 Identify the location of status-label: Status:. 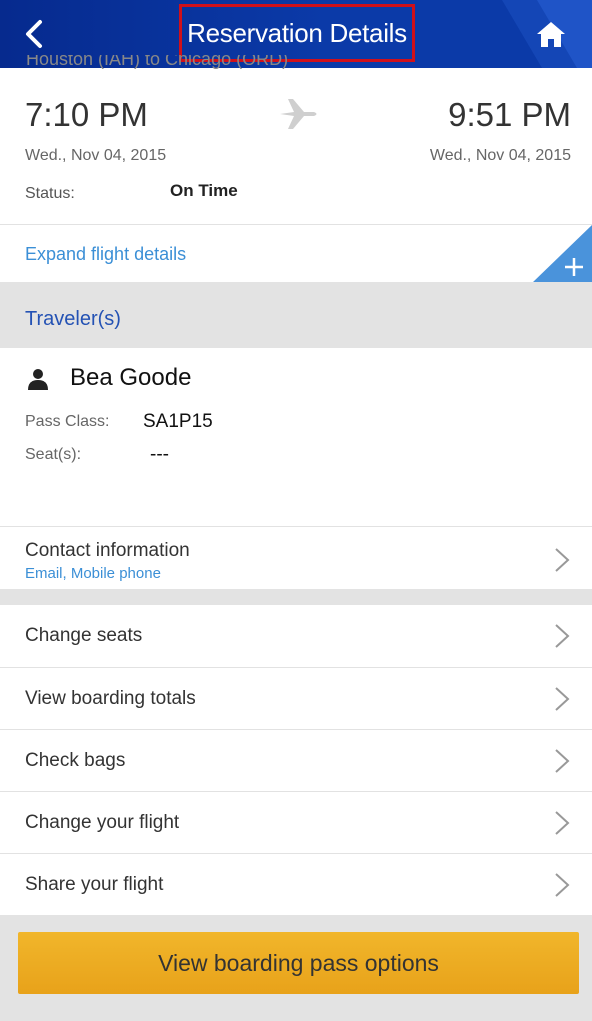
(50, 193).